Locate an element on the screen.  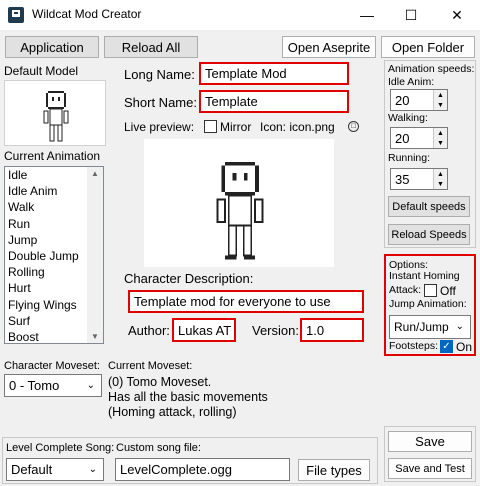
footsteps-on-label: On is located at coordinates (464, 347).